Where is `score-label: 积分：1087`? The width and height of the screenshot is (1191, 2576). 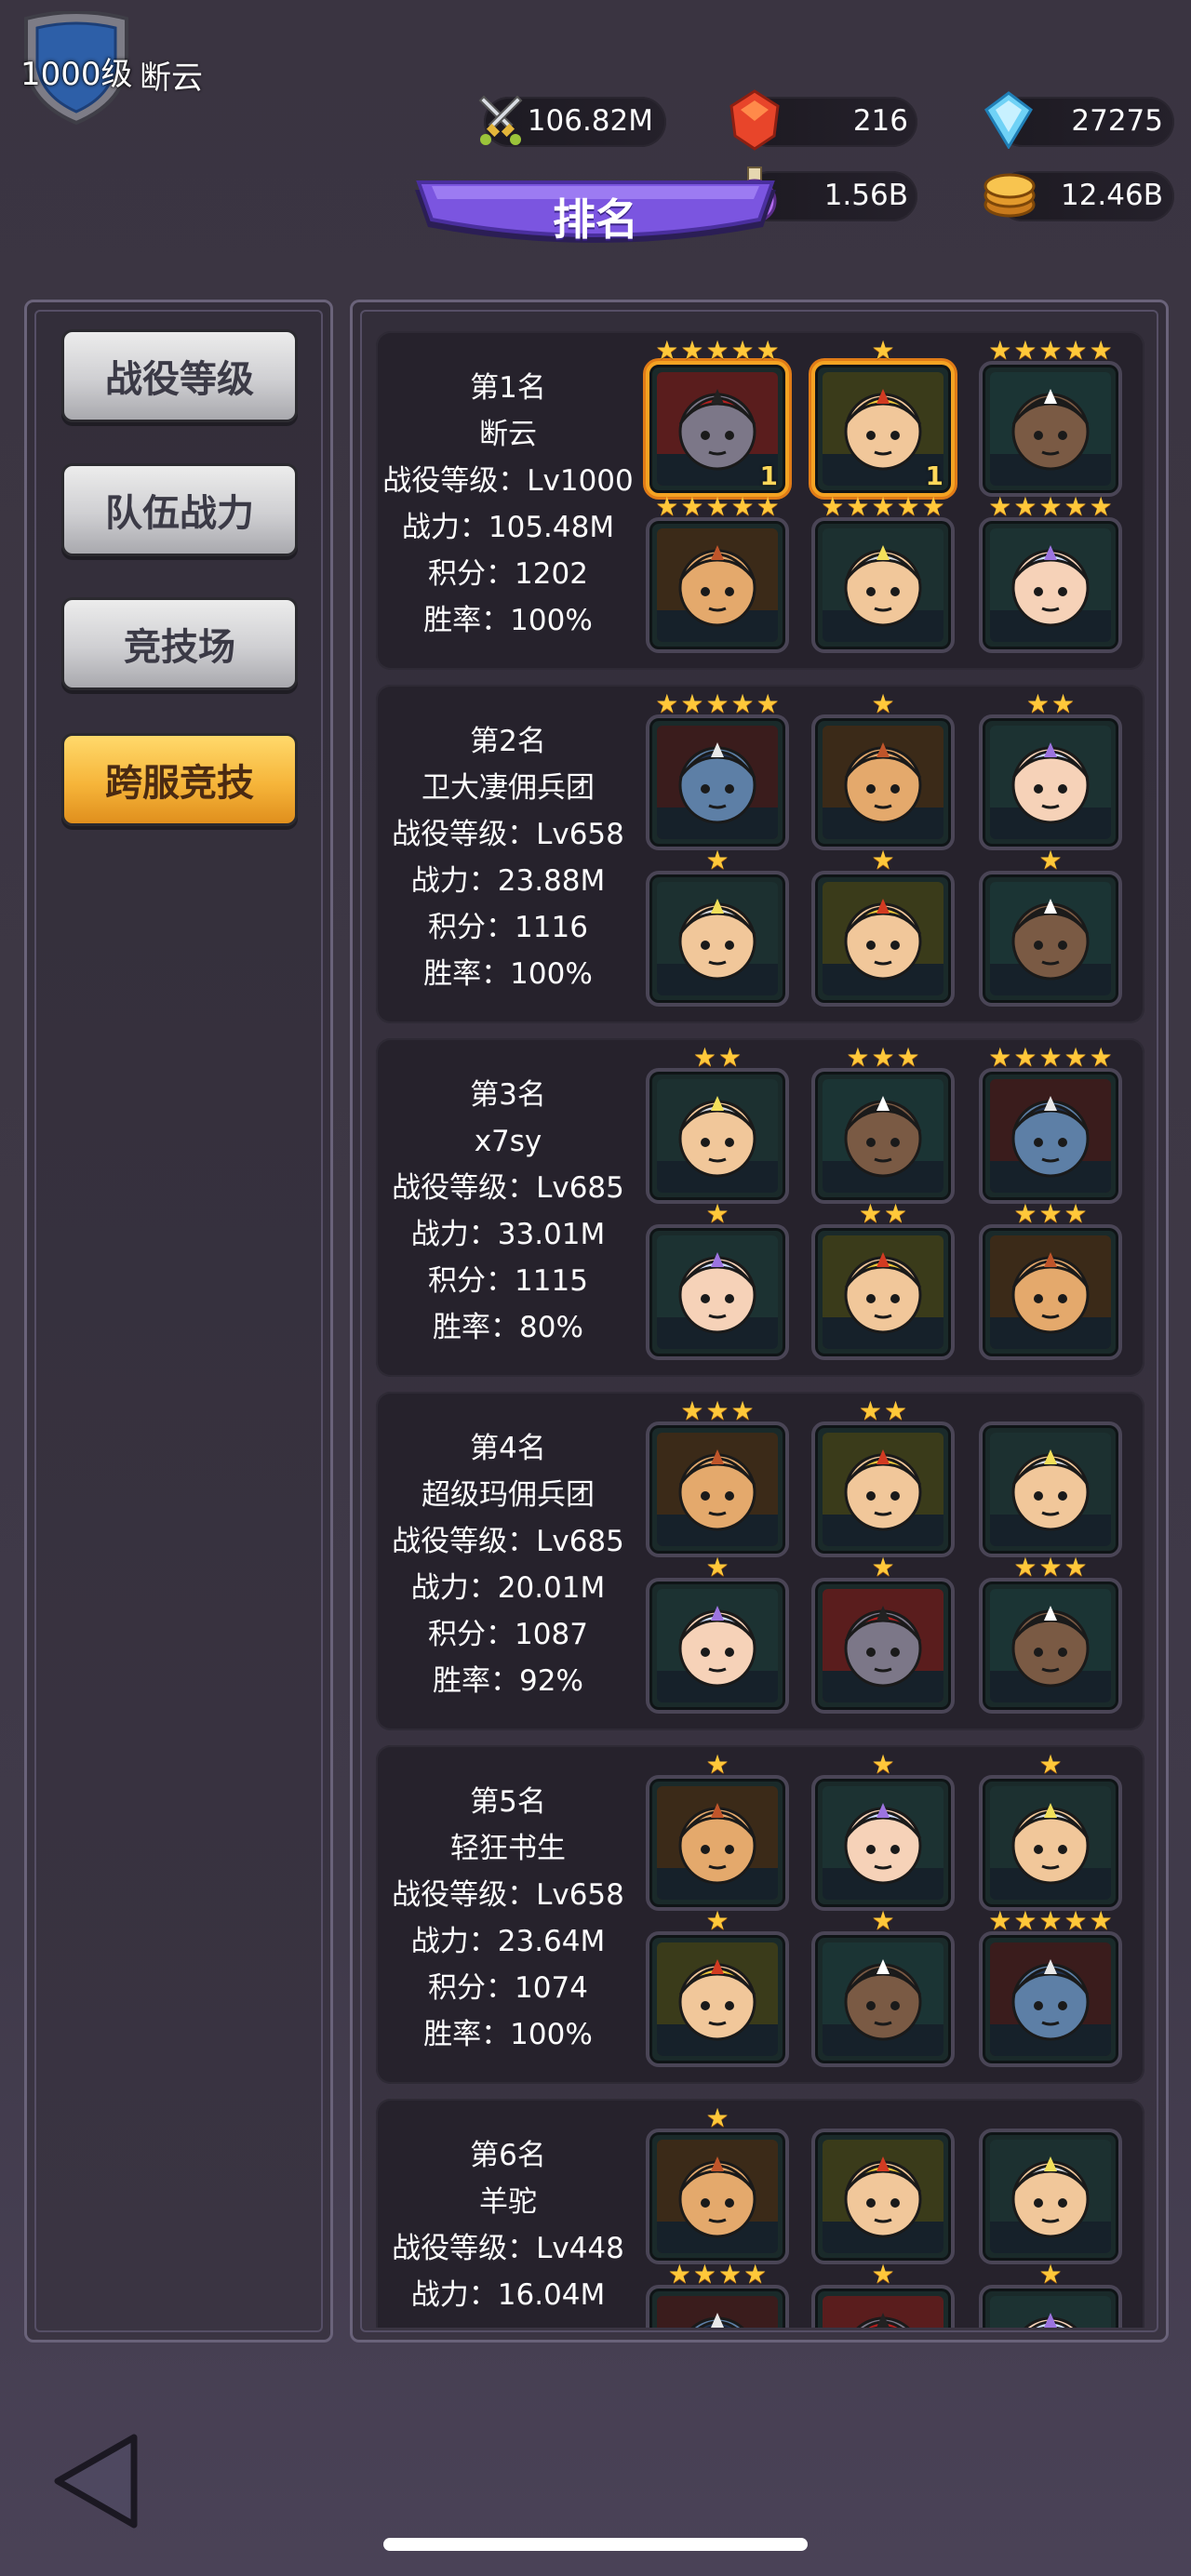 score-label: 积分：1087 is located at coordinates (508, 1634).